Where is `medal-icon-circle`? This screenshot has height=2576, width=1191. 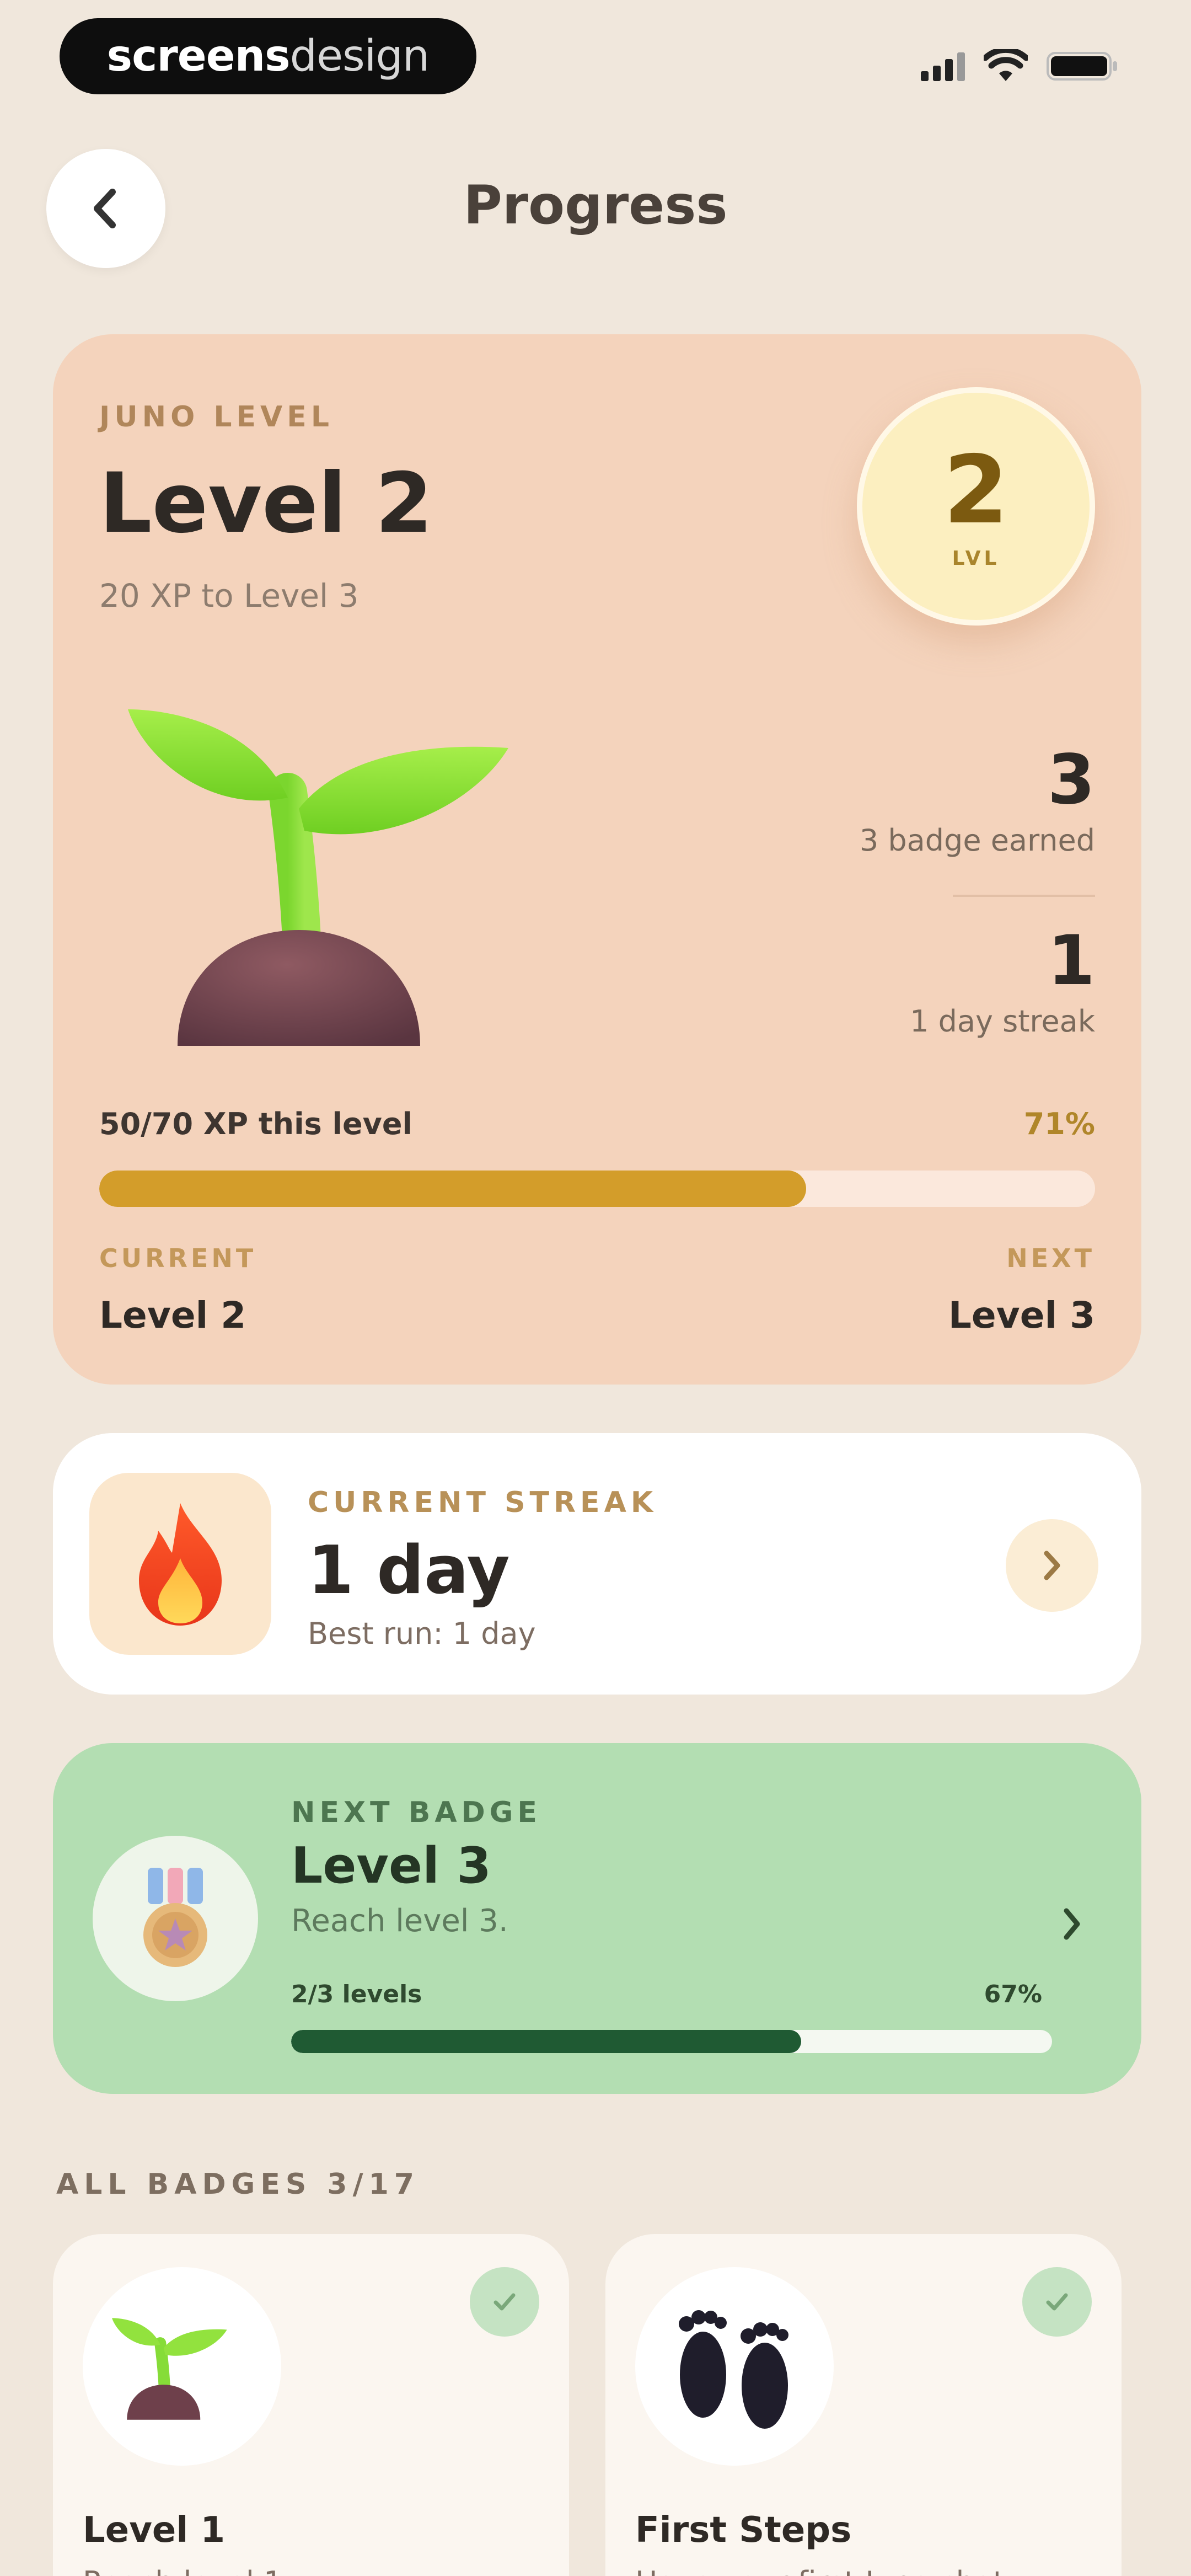 medal-icon-circle is located at coordinates (175, 1918).